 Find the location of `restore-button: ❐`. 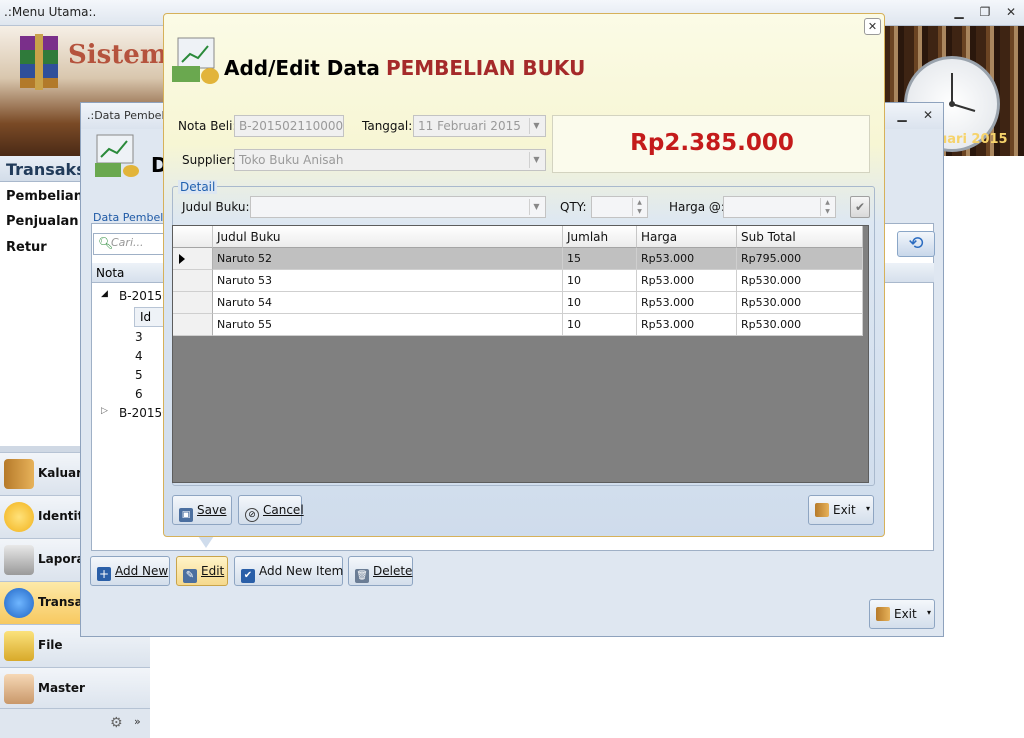

restore-button: ❐ is located at coordinates (985, 12).